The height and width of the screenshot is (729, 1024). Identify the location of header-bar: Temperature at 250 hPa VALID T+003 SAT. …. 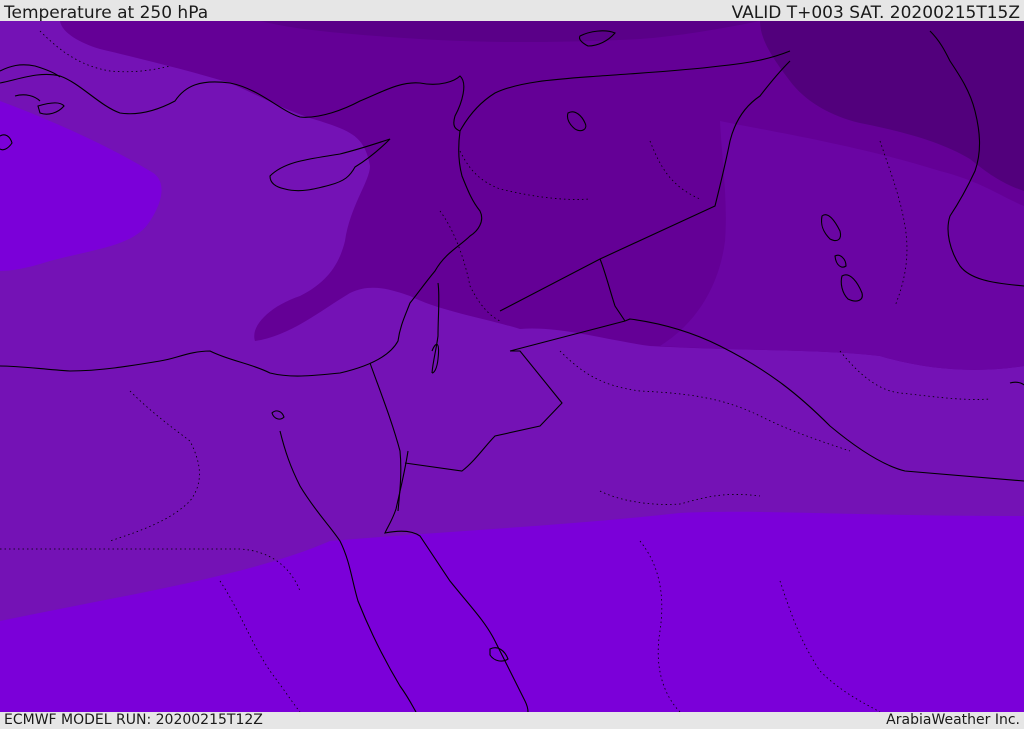
(512, 11).